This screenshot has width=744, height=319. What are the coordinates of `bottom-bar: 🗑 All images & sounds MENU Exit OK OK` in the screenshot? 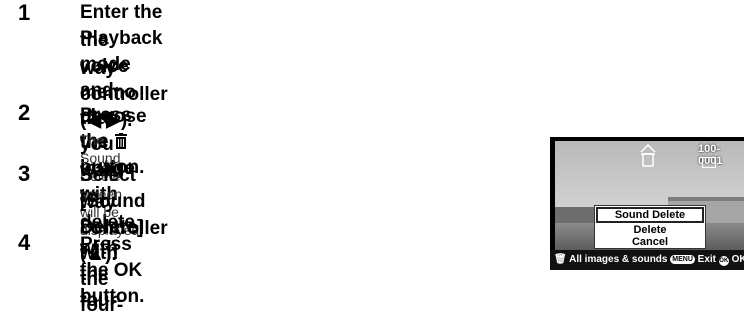 It's located at (647, 260).